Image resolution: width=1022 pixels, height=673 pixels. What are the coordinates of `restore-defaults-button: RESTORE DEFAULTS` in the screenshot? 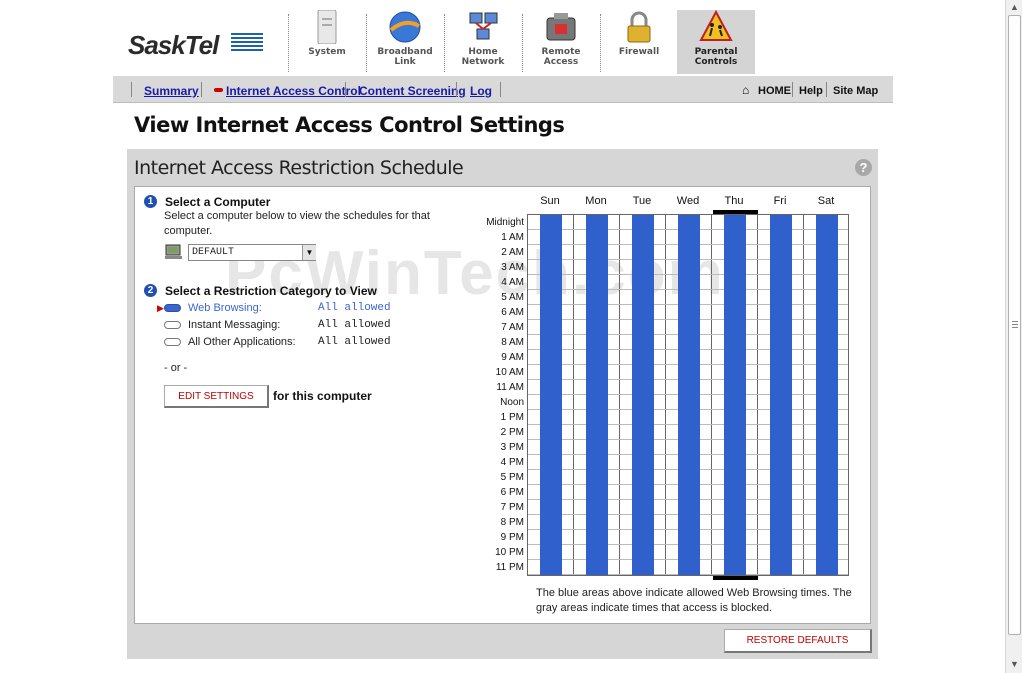 It's located at (798, 641).